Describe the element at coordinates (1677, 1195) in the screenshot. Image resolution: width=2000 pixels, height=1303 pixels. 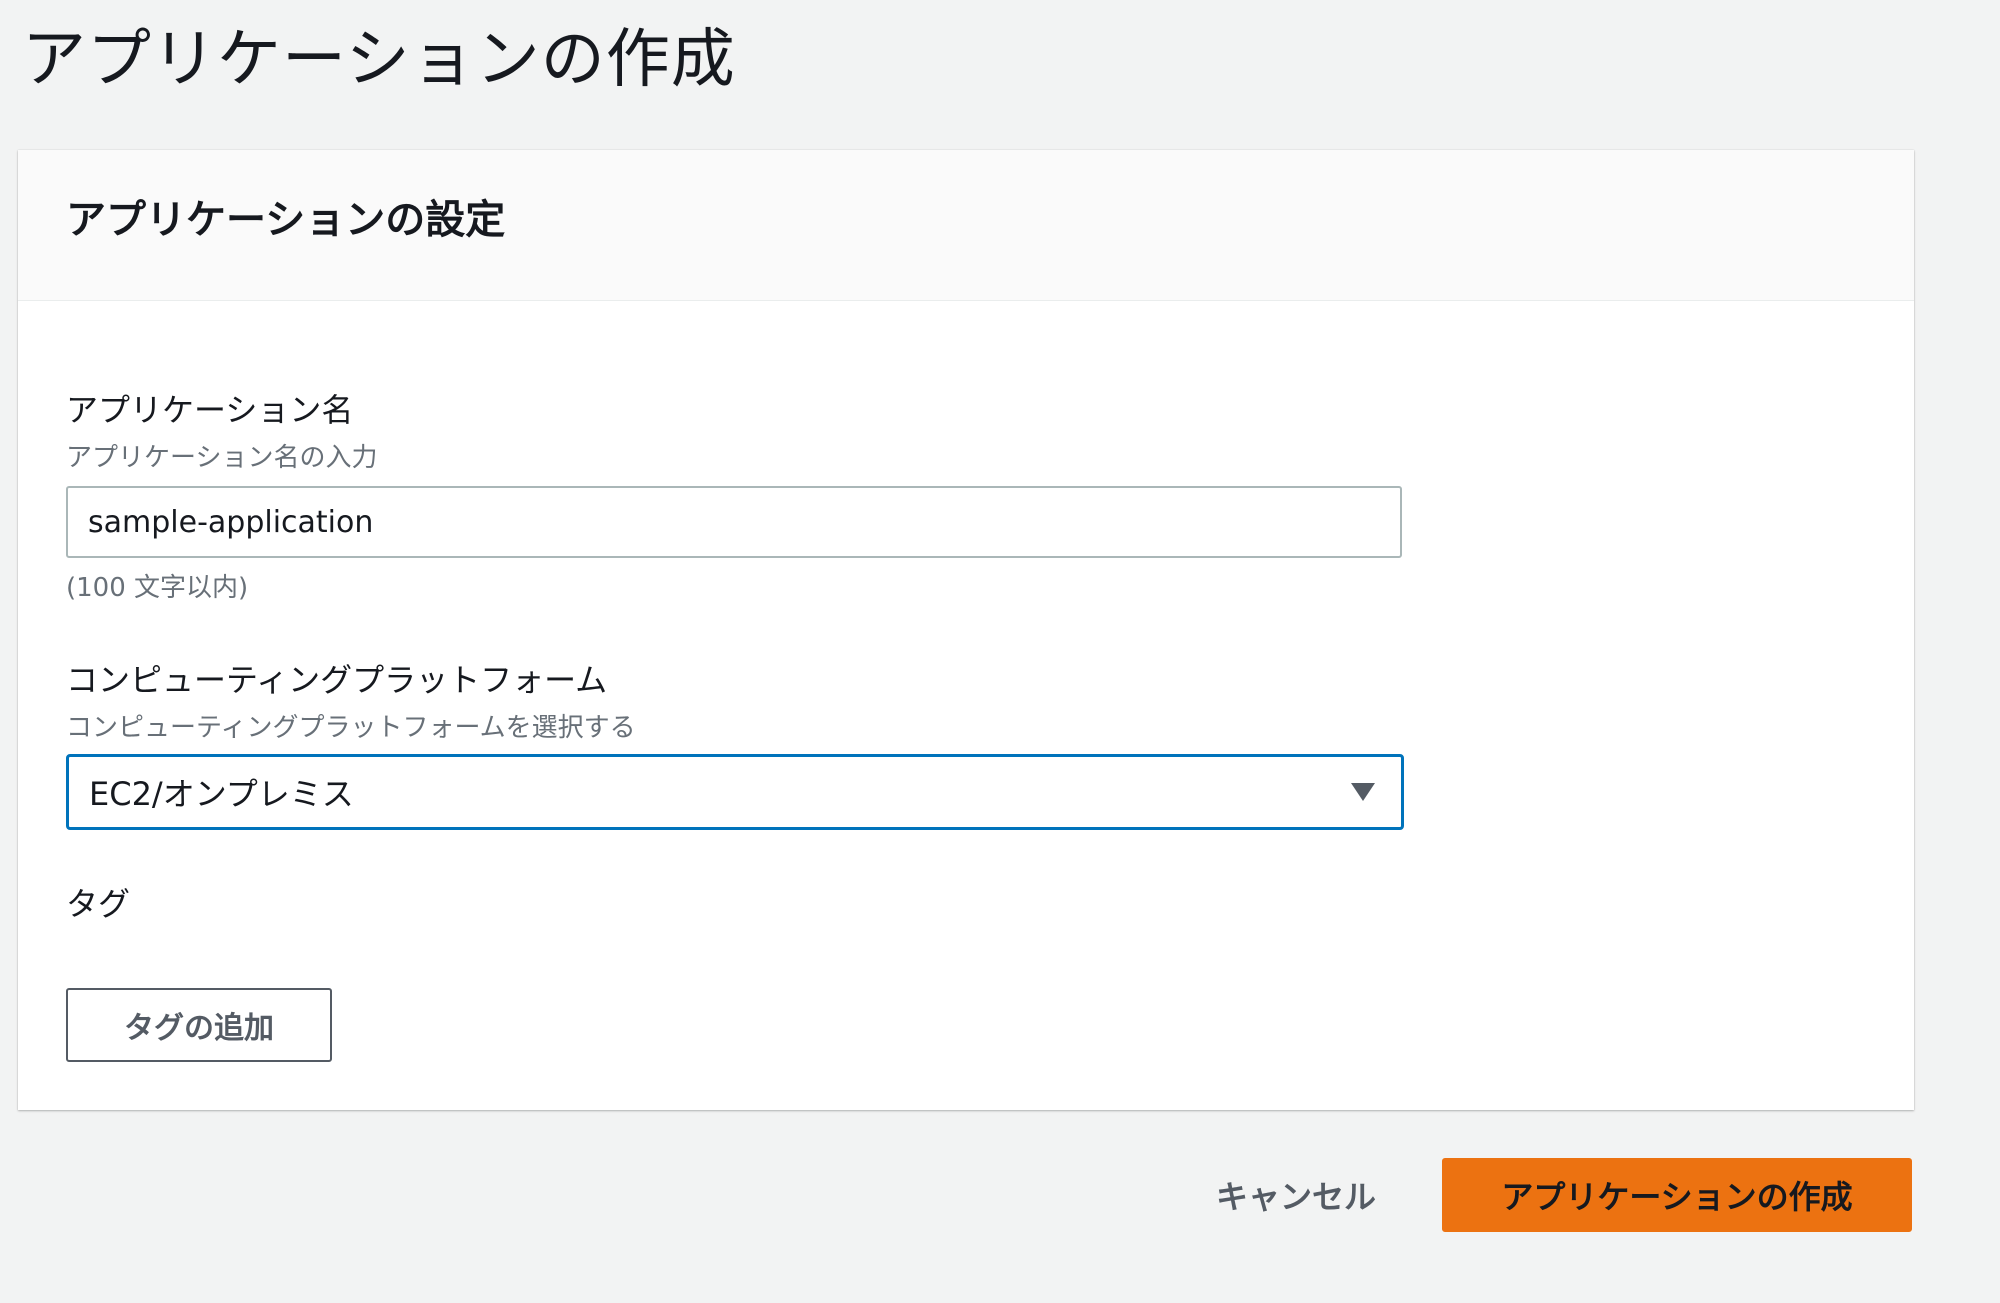
I see `create-application-button: アプリケーションの作成` at that location.